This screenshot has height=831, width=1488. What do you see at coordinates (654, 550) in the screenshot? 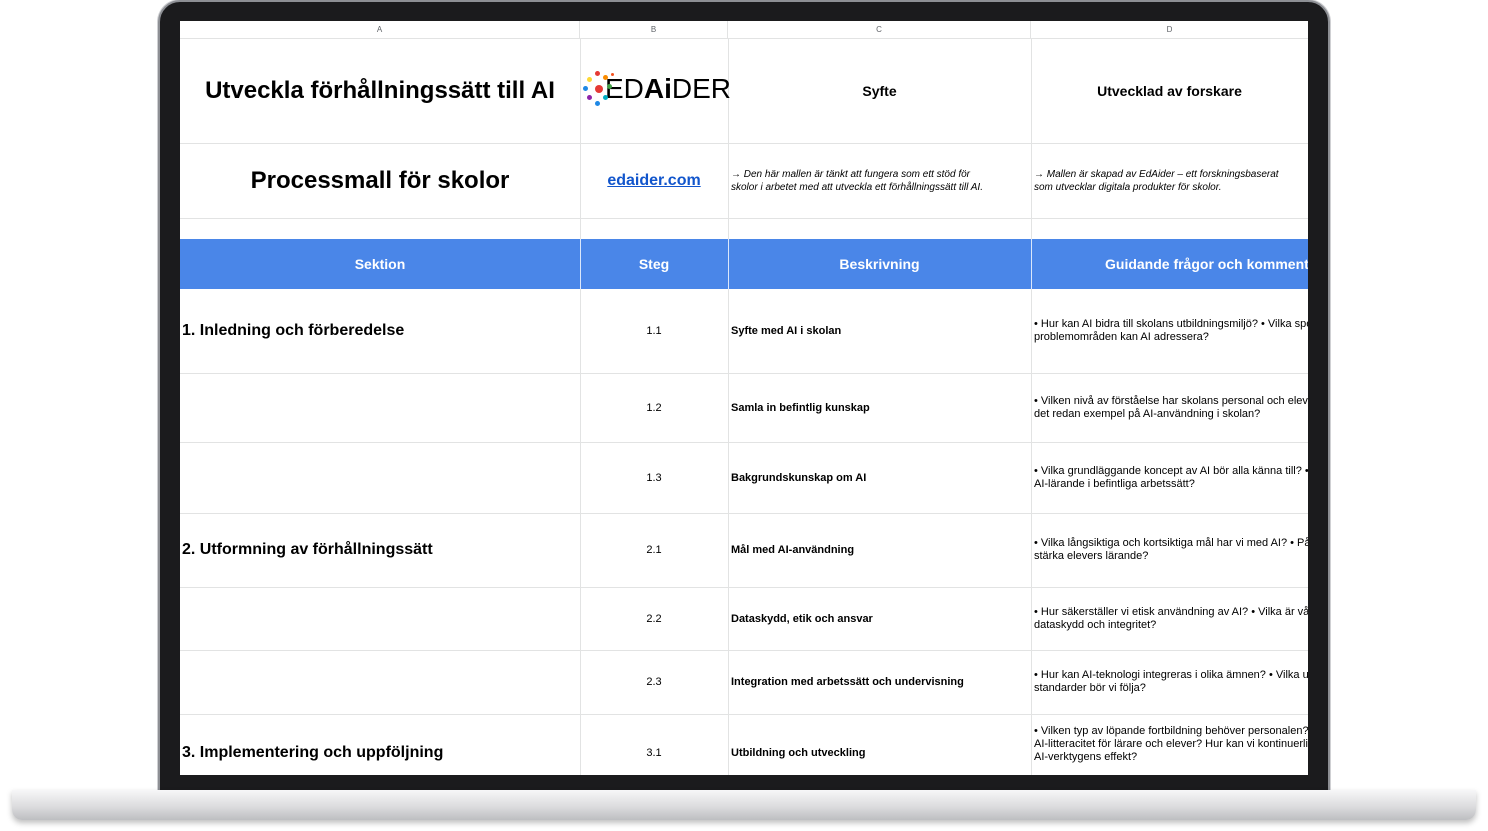
I see `step-number: 2.1` at bounding box center [654, 550].